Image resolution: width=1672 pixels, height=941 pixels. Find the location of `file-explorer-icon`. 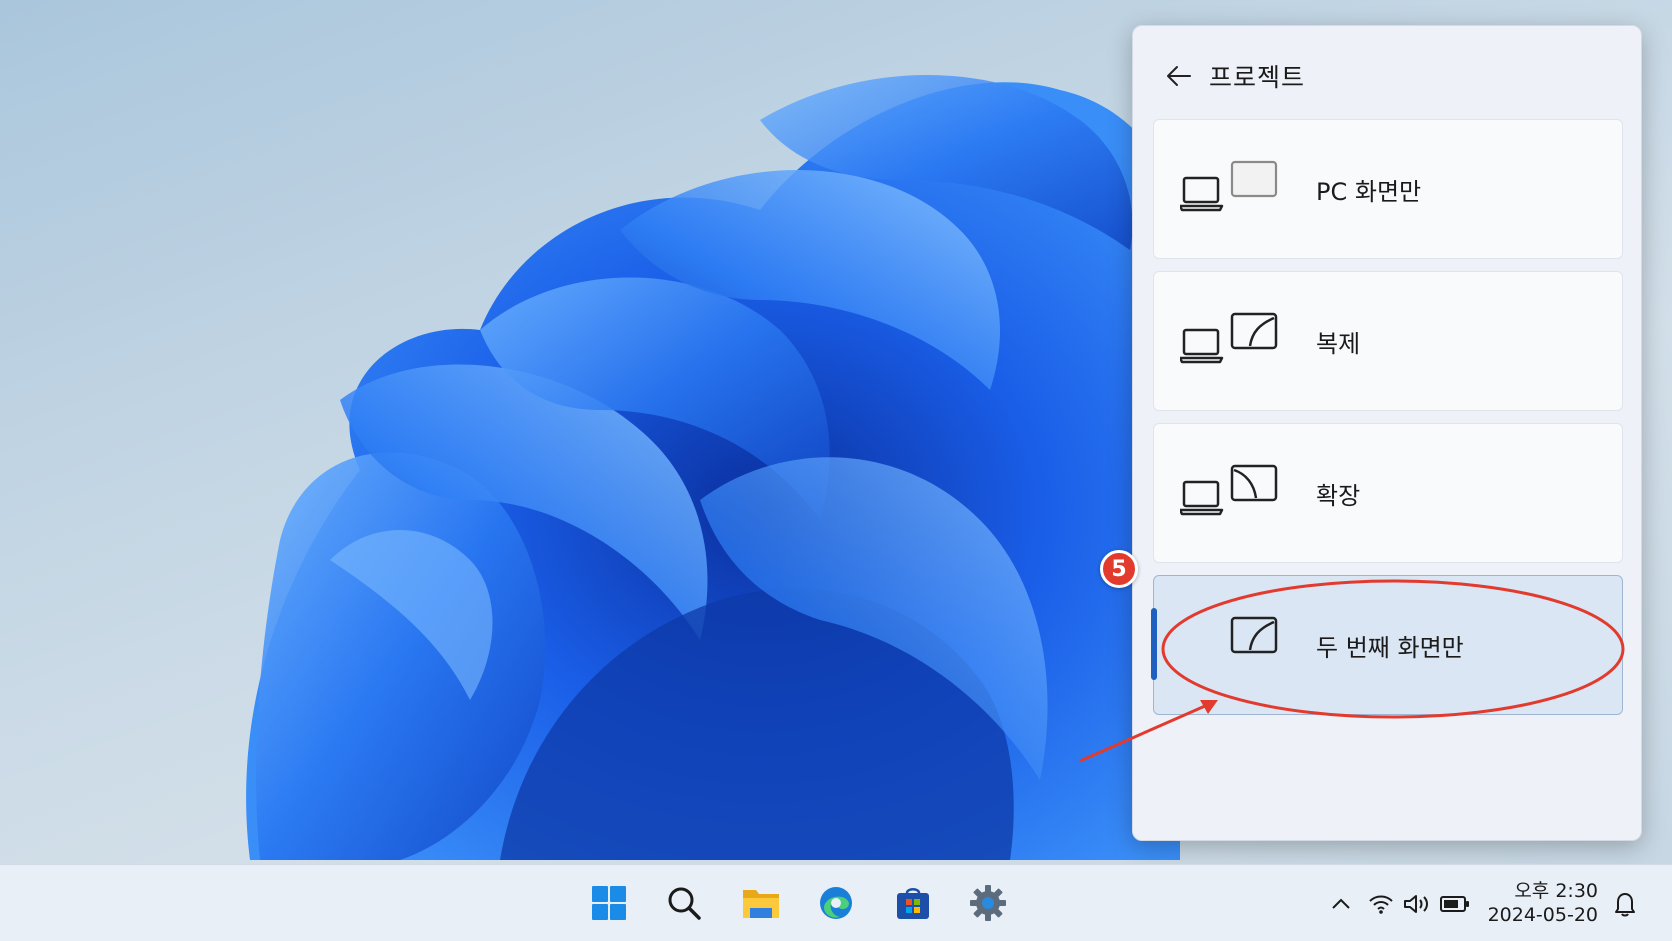

file-explorer-icon is located at coordinates (761, 904).